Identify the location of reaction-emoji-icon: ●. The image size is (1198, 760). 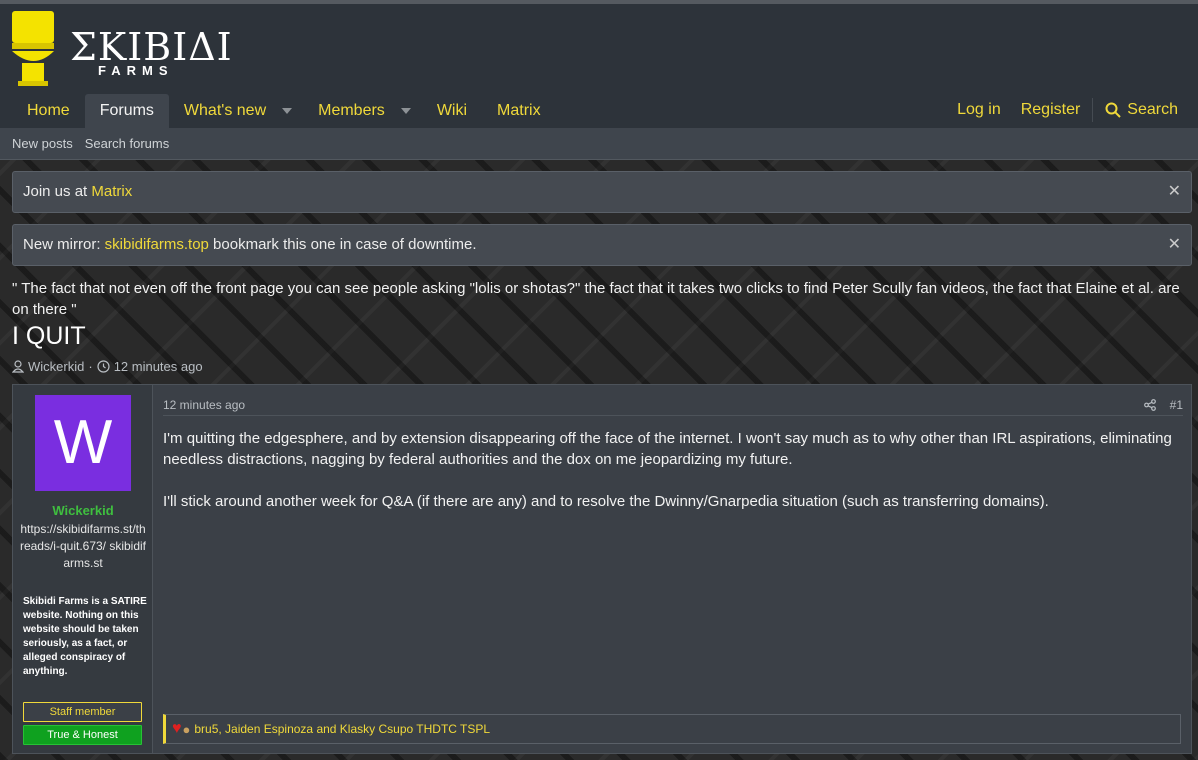
(186, 729).